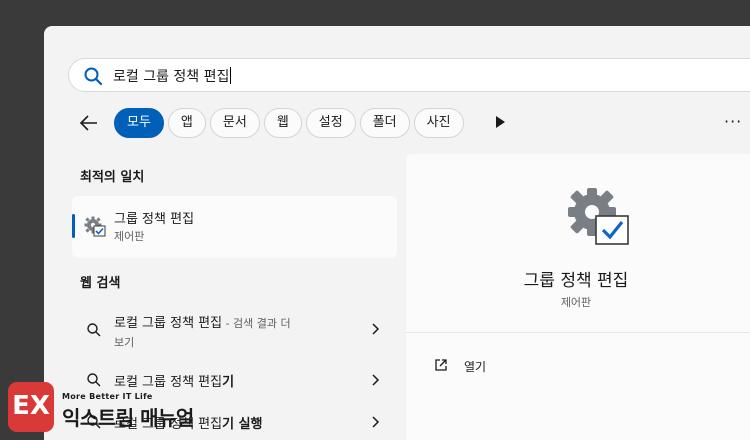 The image size is (750, 440). I want to click on web-search-item: 로컬 그룹 정책 편집 - 검색 결과 더 보기, so click(234, 330).